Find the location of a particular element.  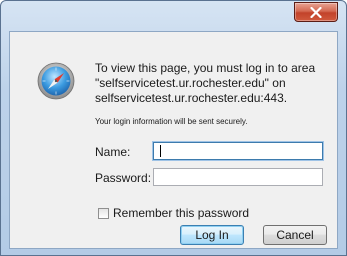

log-in-button: Log In is located at coordinates (212, 235).